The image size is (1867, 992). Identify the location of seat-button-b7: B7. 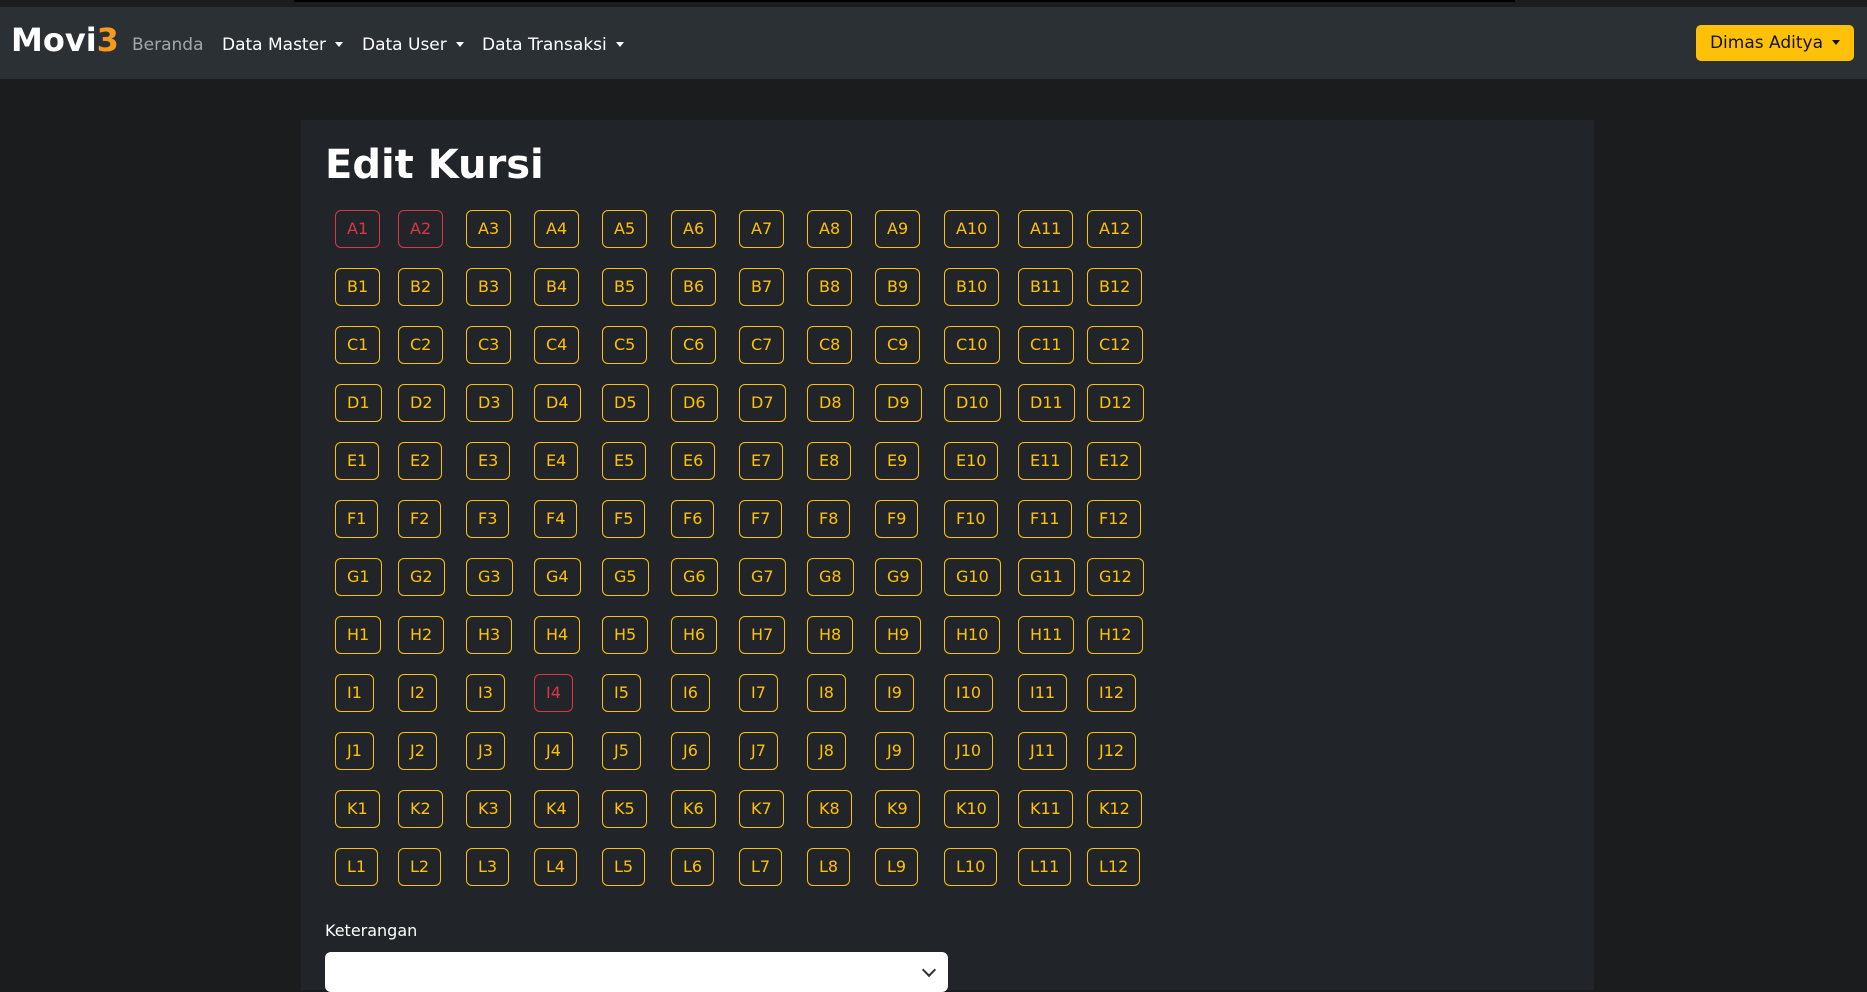
(762, 287).